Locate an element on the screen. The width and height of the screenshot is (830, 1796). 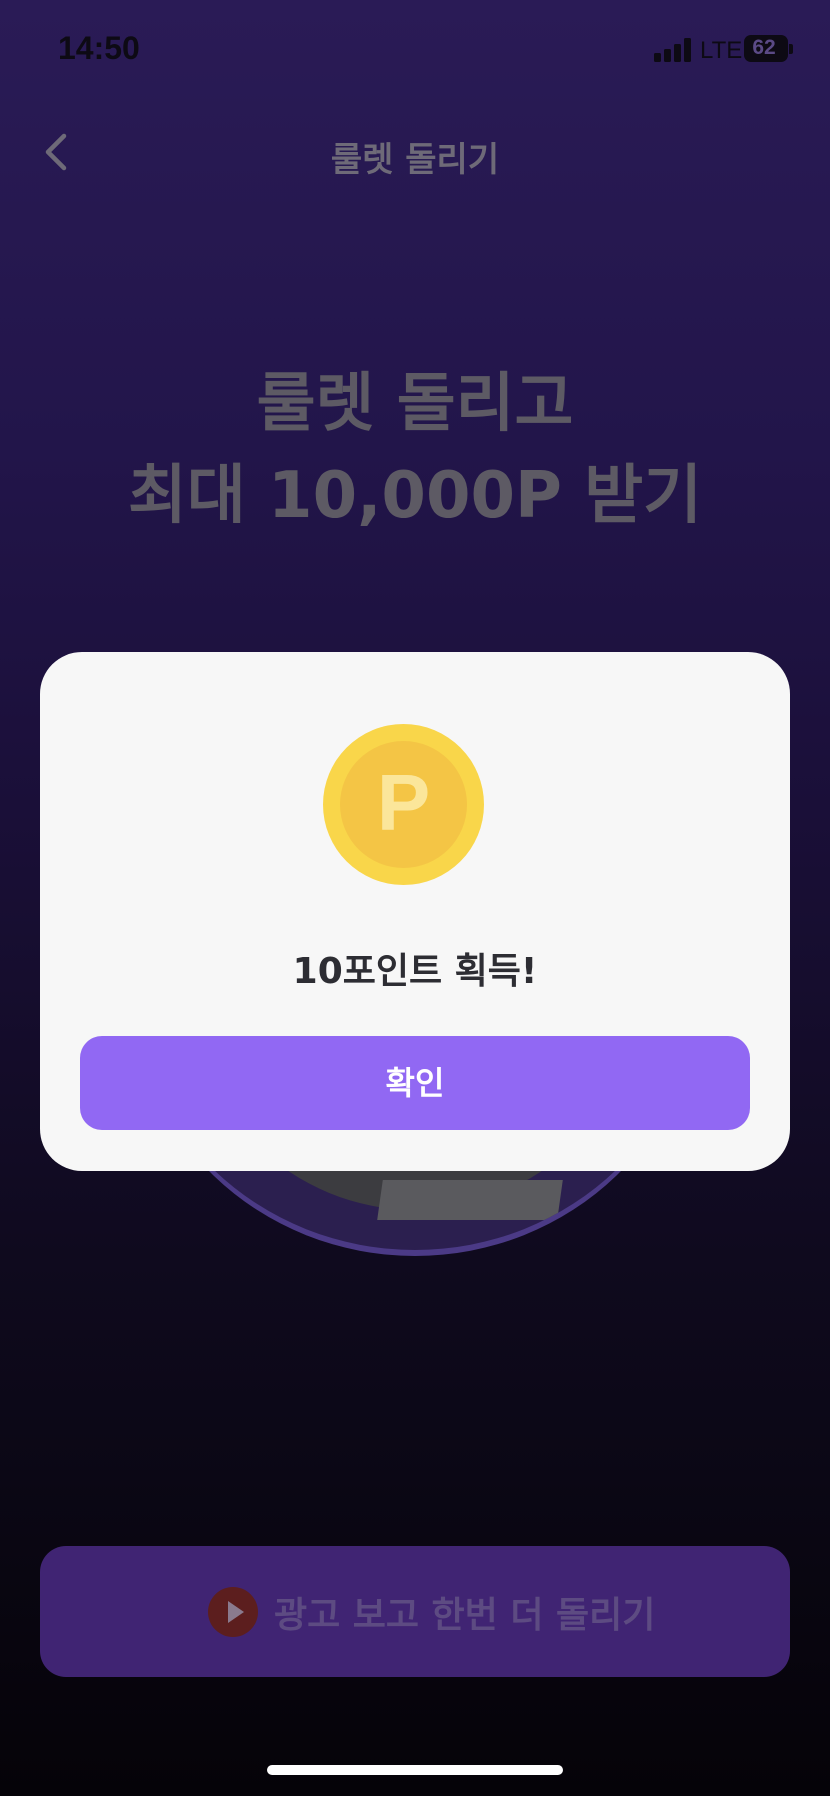
battery-icon: 62 is located at coordinates (766, 48).